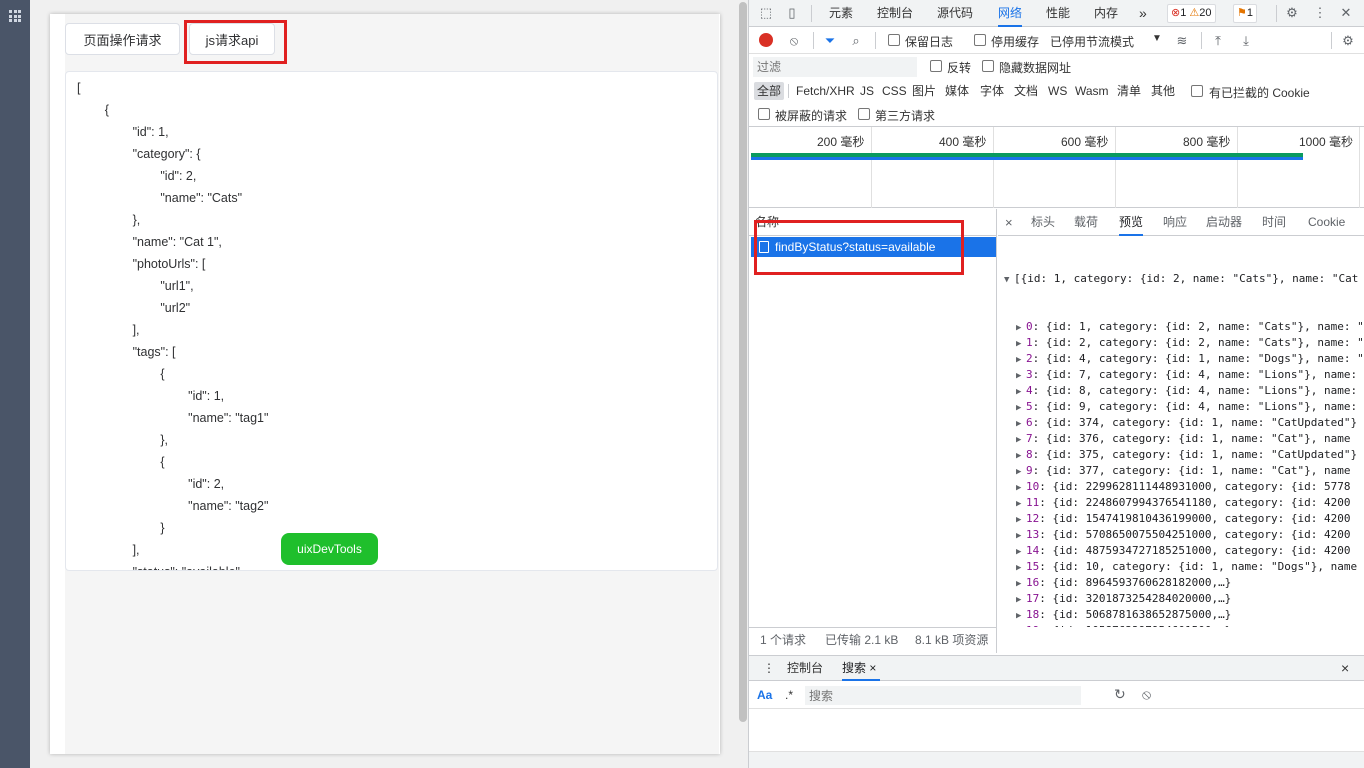  I want to click on import-har-icon: ⤒, so click(1218, 41).